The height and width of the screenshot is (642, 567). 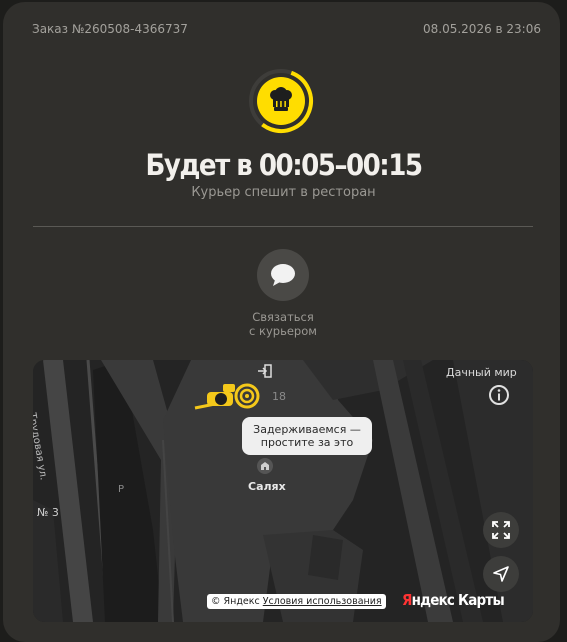 I want to click on contact-label-line2: с курьером, so click(x=283, y=331).